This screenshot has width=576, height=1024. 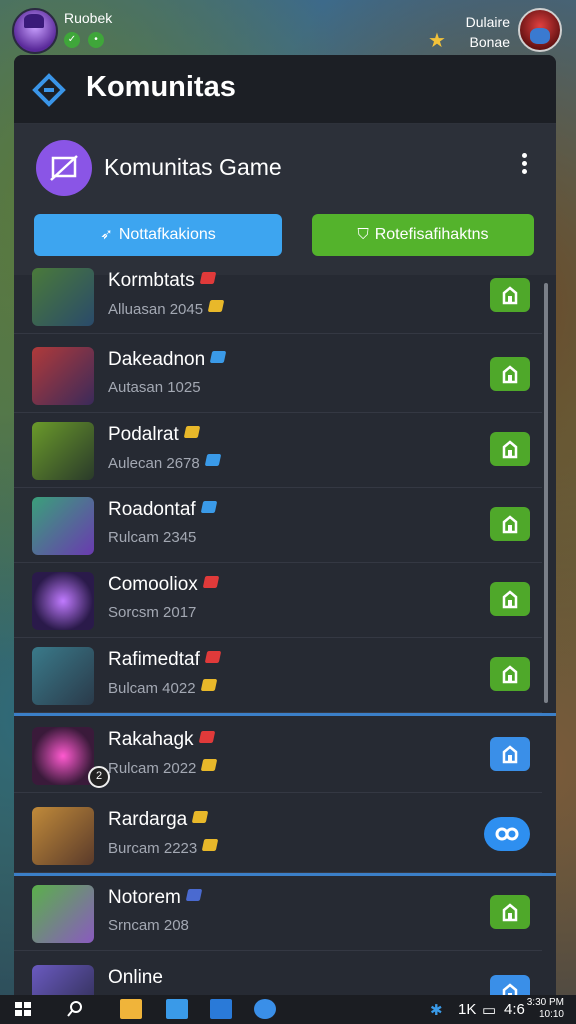 What do you see at coordinates (540, 30) in the screenshot?
I see `profile-avatar` at bounding box center [540, 30].